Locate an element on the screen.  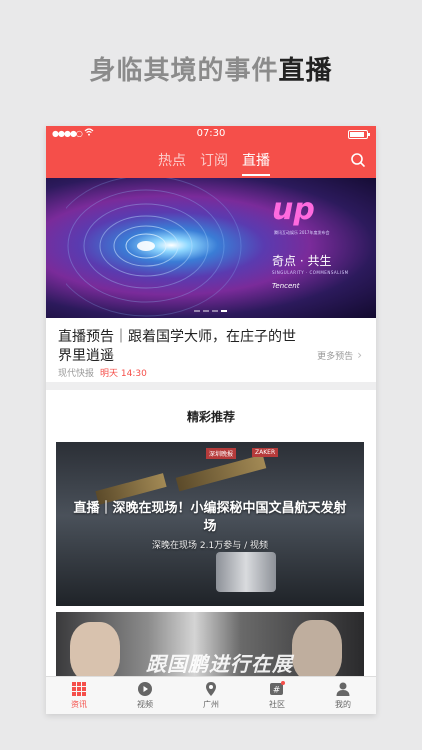
play-icon is located at coordinates (145, 689).